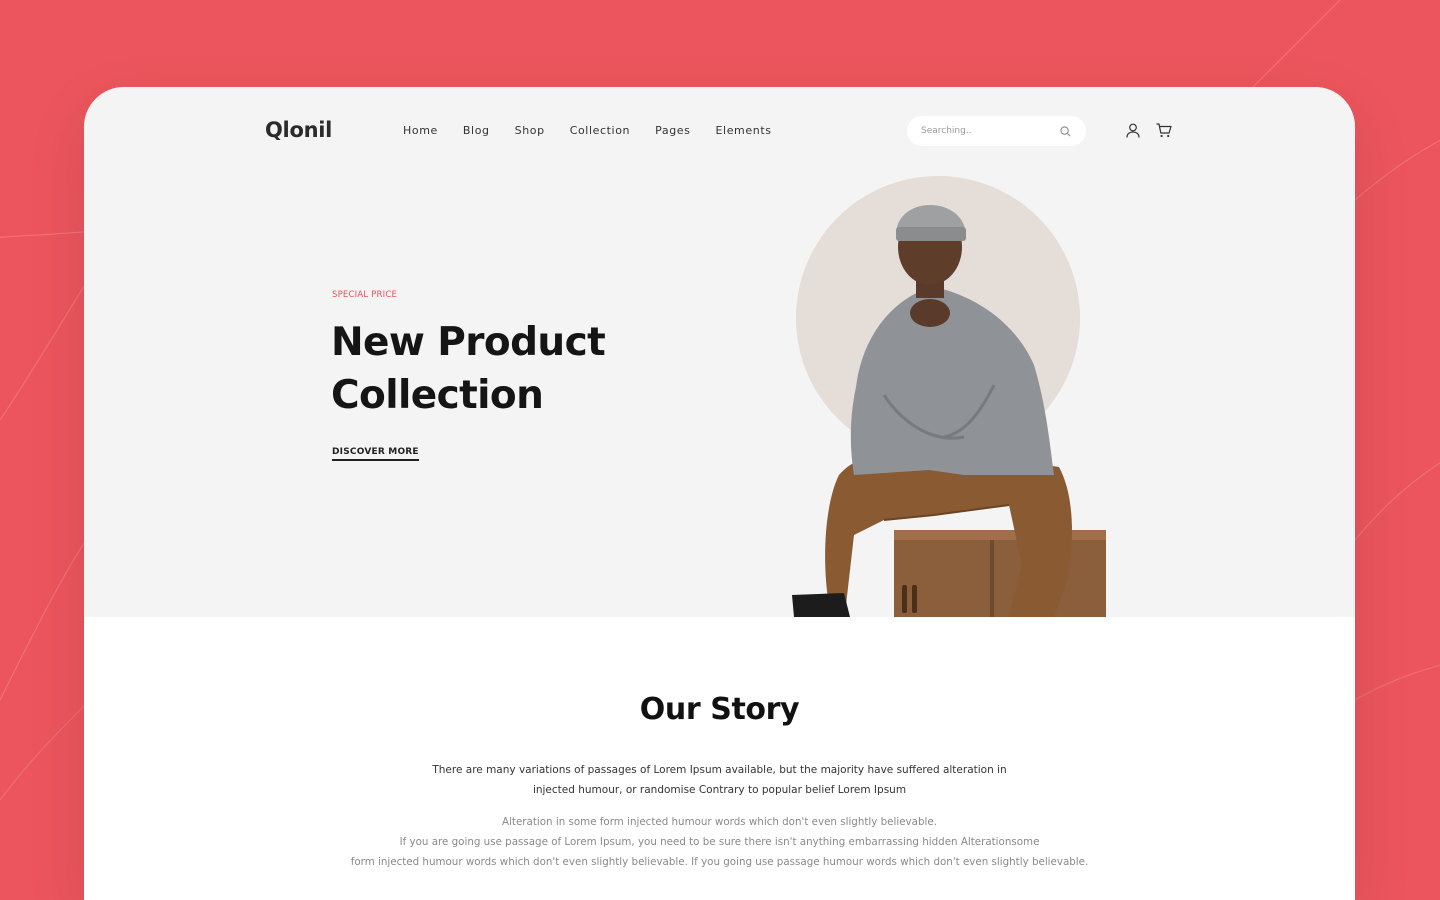 This screenshot has height=900, width=1440. I want to click on site-logo: Qlonil, so click(298, 130).